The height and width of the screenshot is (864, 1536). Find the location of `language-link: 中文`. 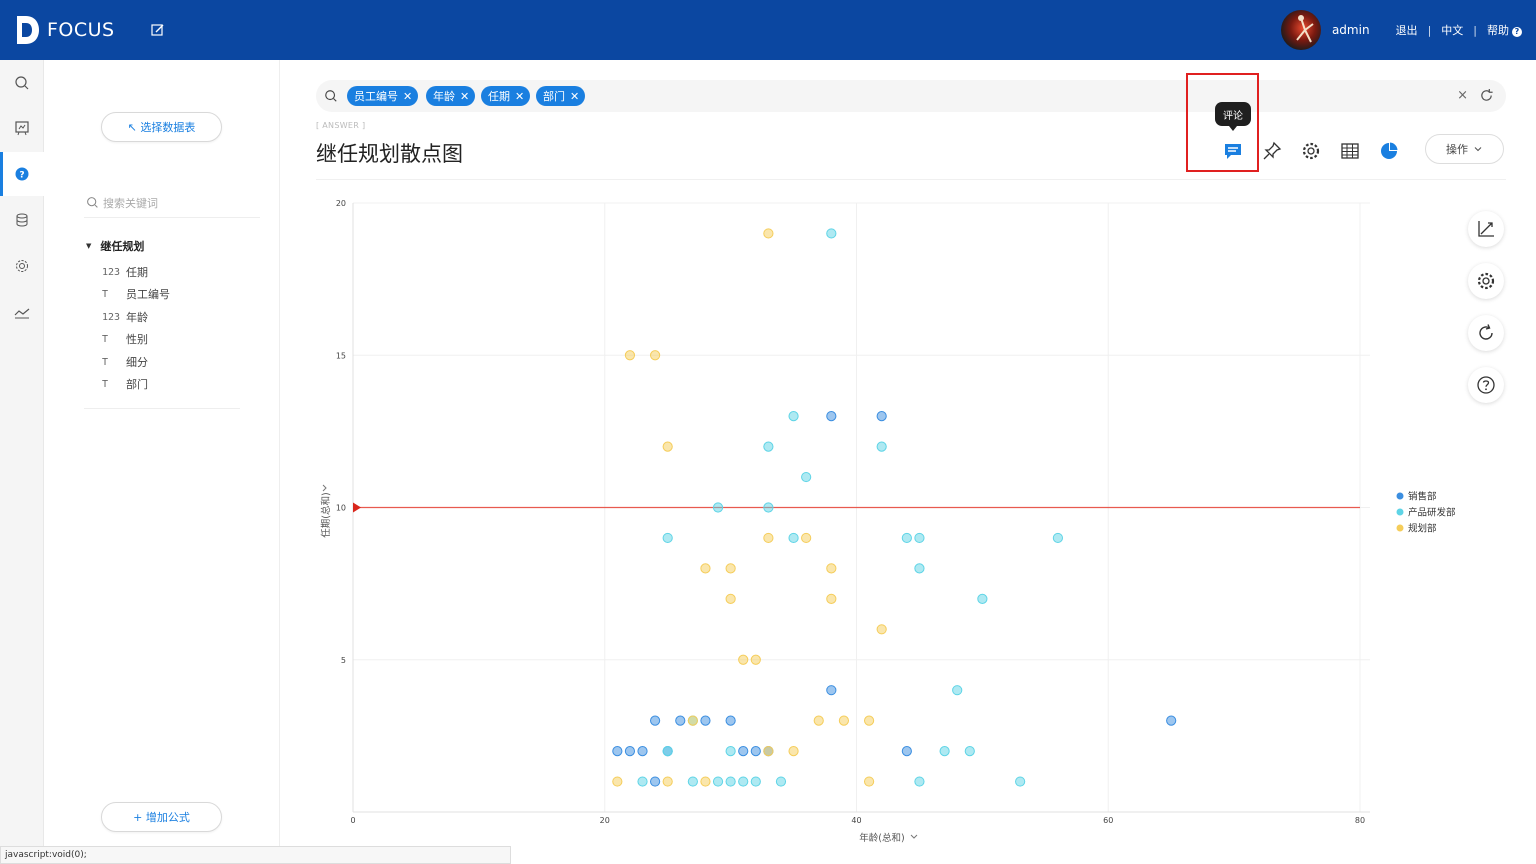

language-link: 中文 is located at coordinates (1452, 30).